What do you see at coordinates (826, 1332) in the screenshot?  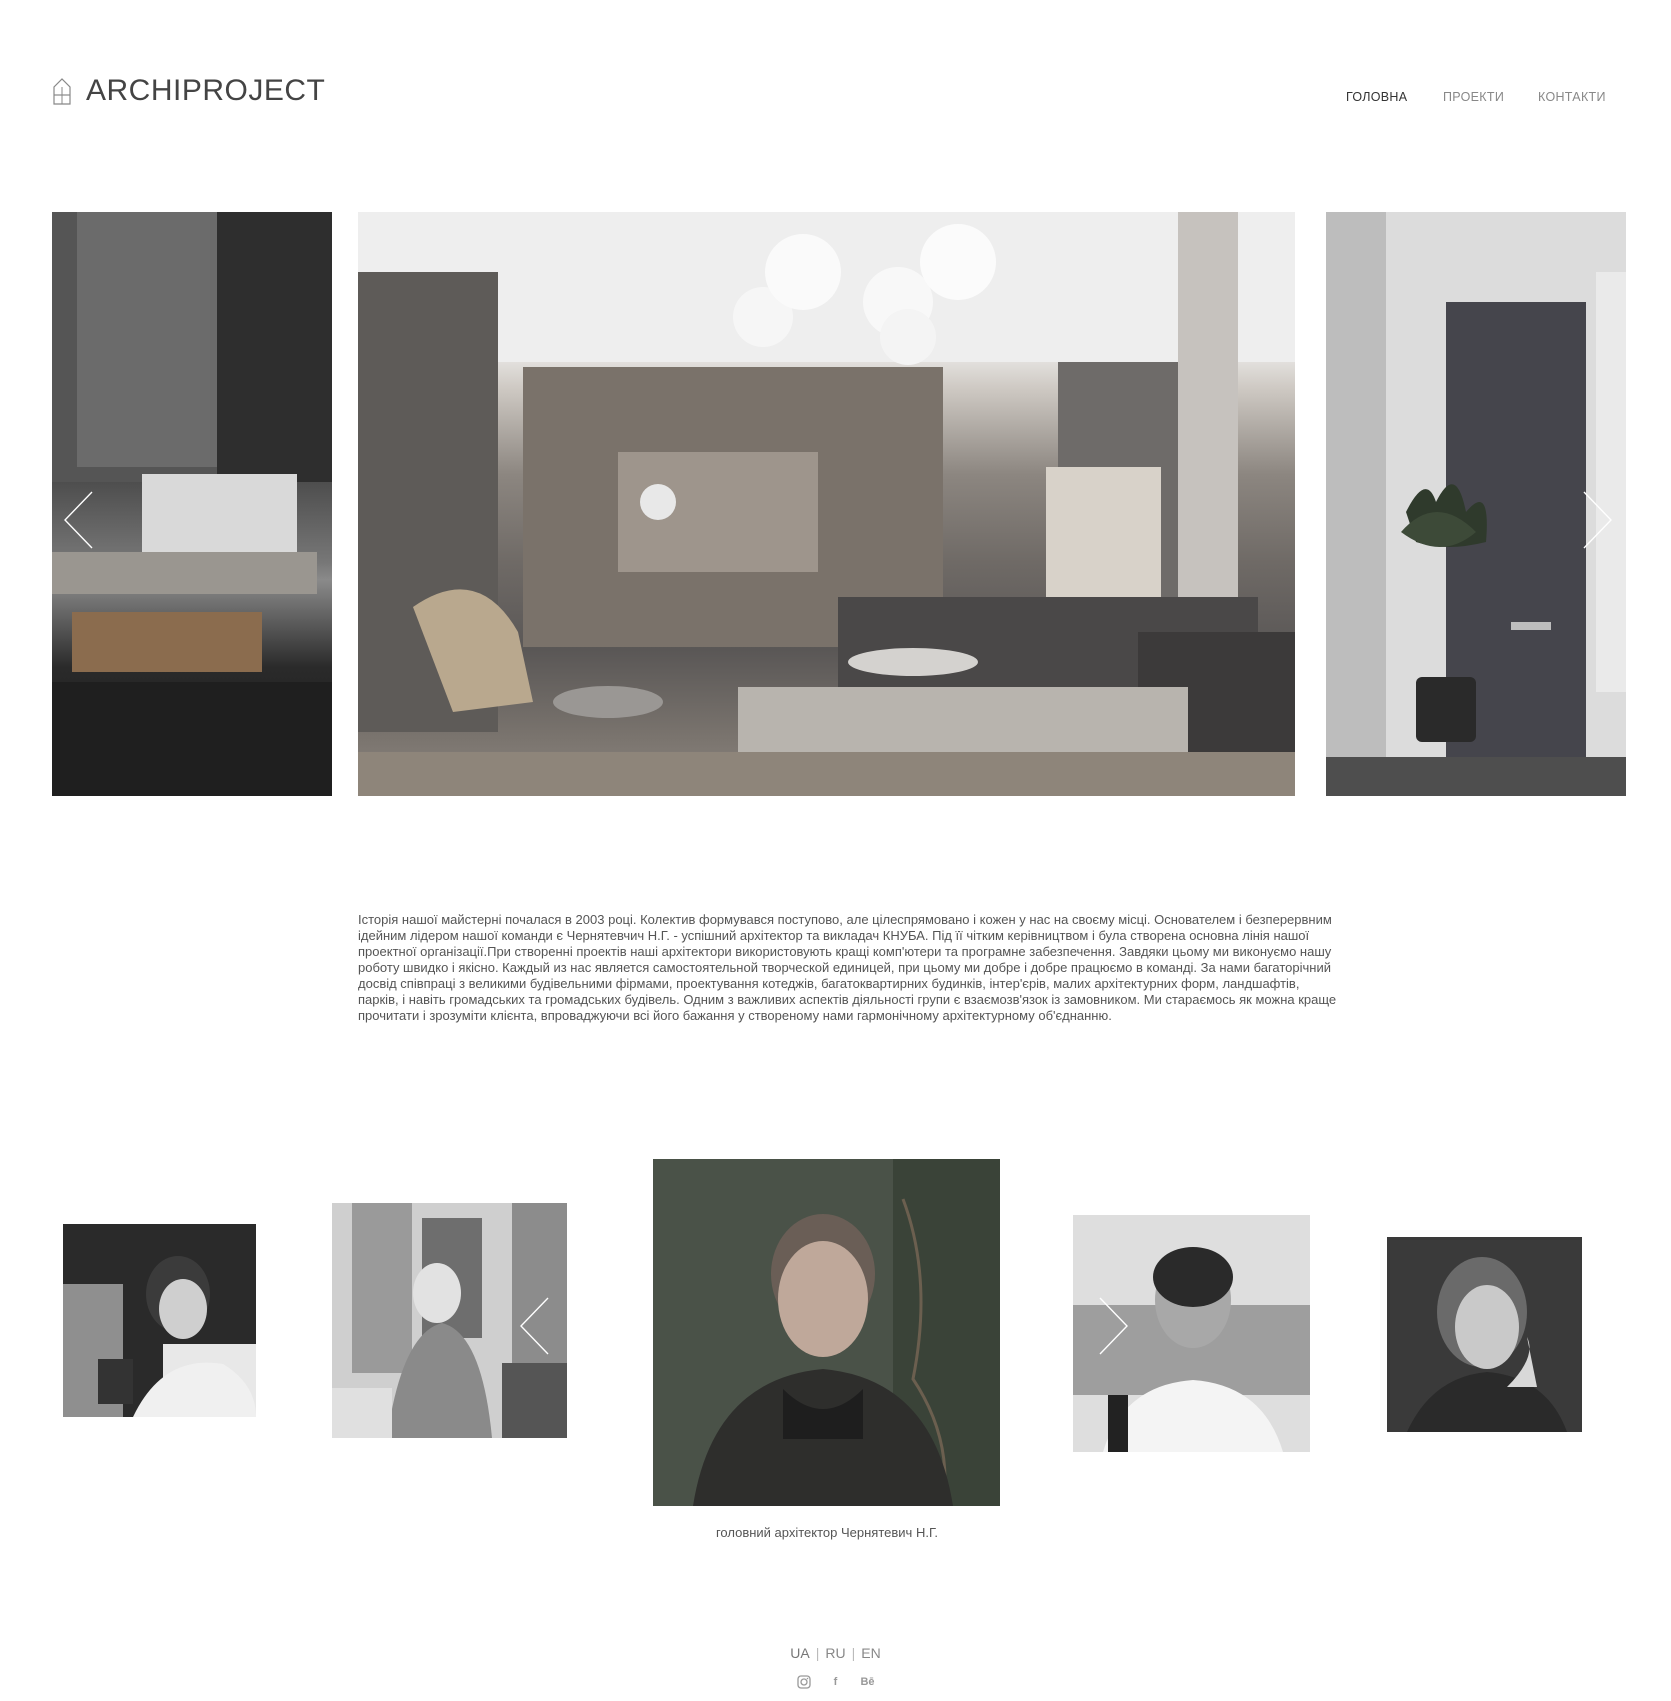 I see `team-photo-lead` at bounding box center [826, 1332].